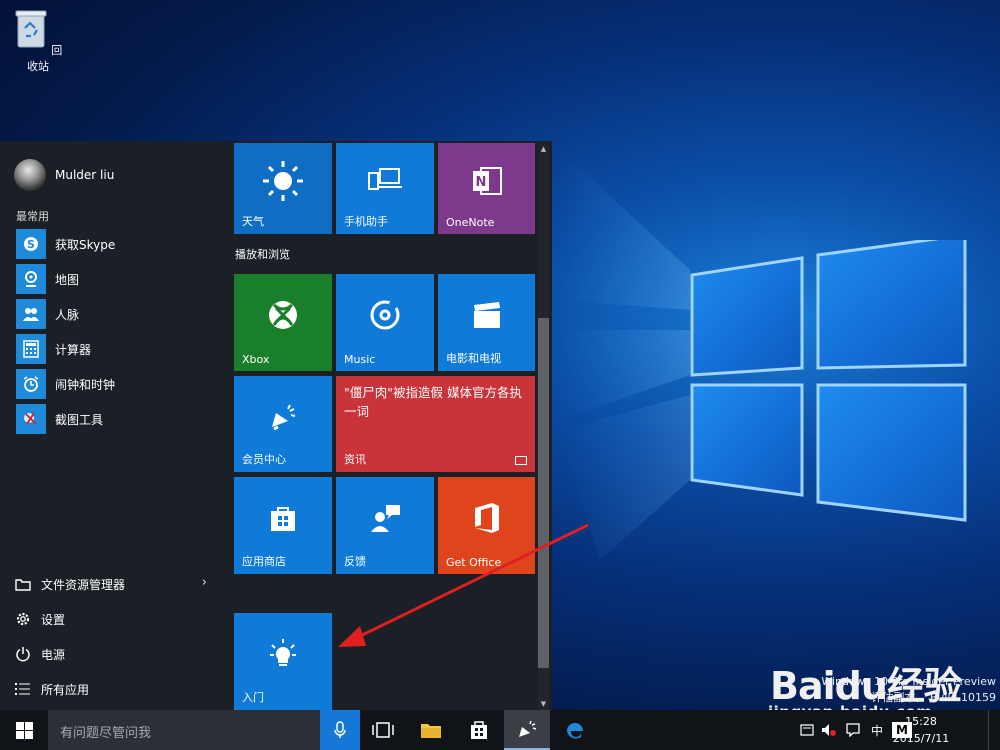  Describe the element at coordinates (433, 402) in the screenshot. I see `news-headline: "僵尸肉"被指造假 媒体官方各执一词` at that location.